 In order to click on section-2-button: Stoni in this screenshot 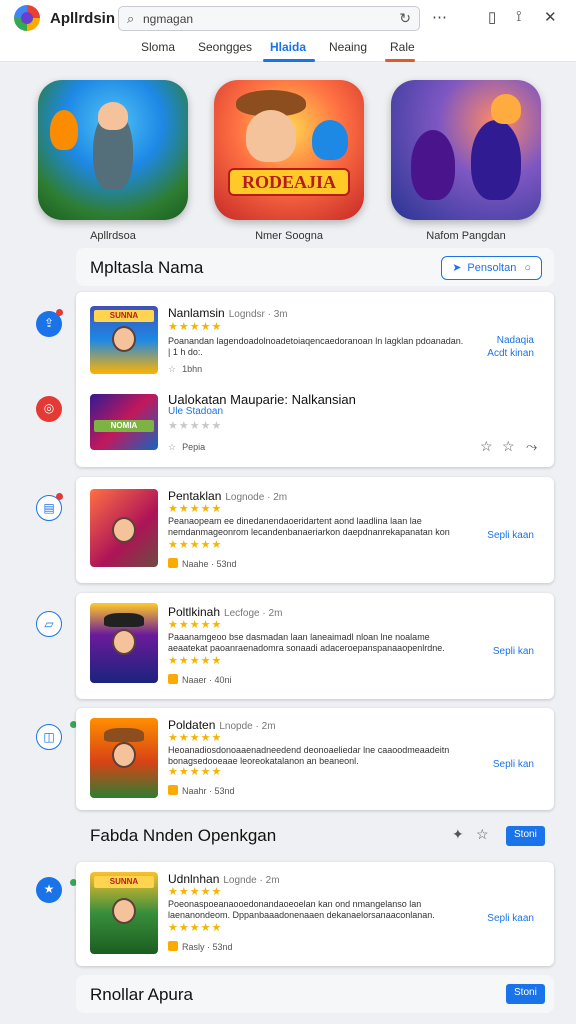, I will do `click(525, 836)`.